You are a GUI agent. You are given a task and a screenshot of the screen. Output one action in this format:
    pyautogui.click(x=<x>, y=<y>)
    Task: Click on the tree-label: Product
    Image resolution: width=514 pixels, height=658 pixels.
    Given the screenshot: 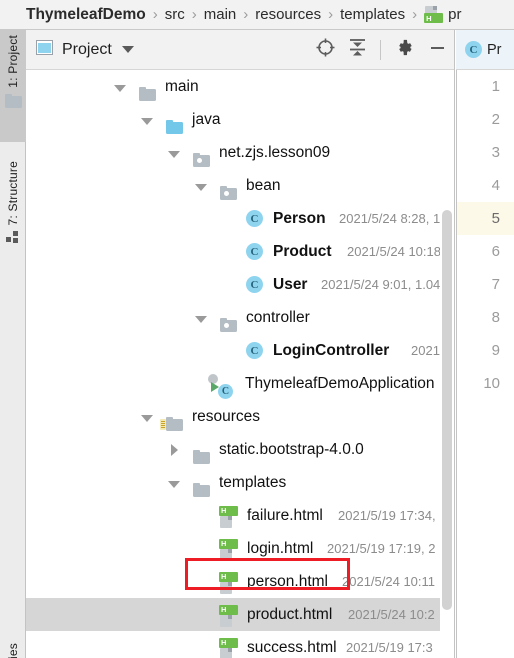 What is the action you would take?
    pyautogui.click(x=302, y=251)
    